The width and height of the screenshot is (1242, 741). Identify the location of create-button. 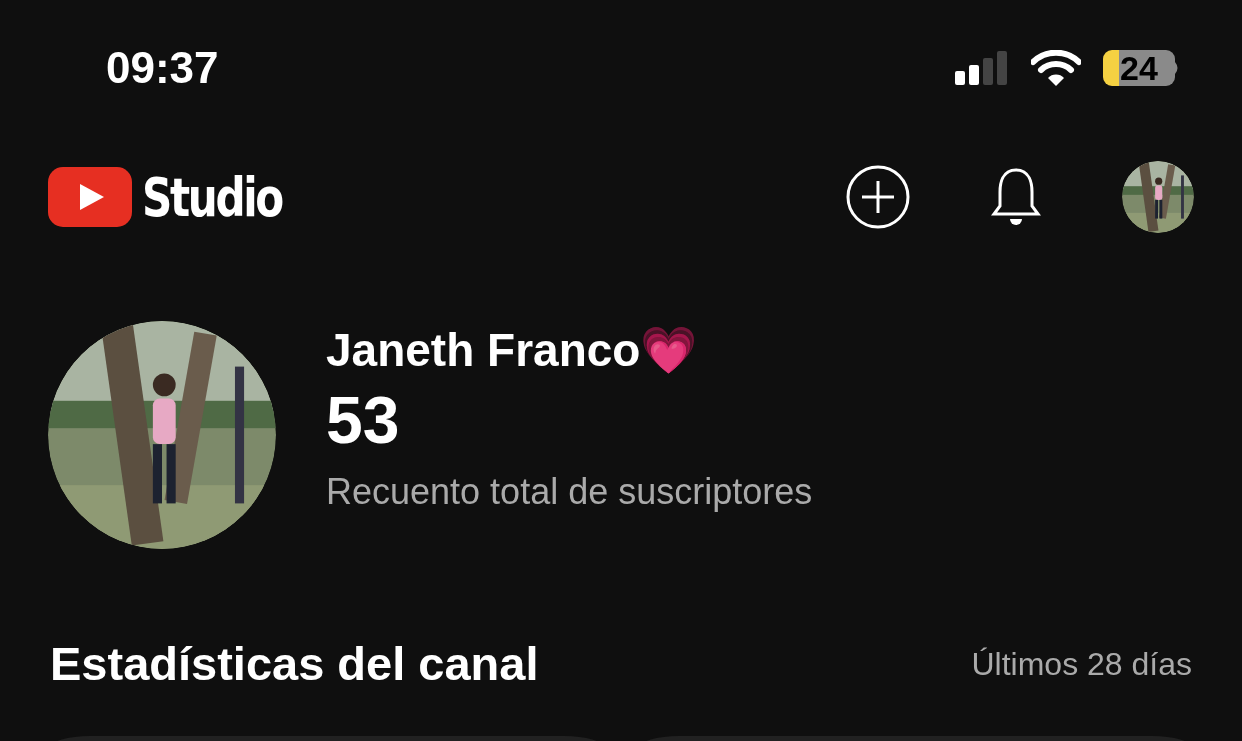
(878, 197).